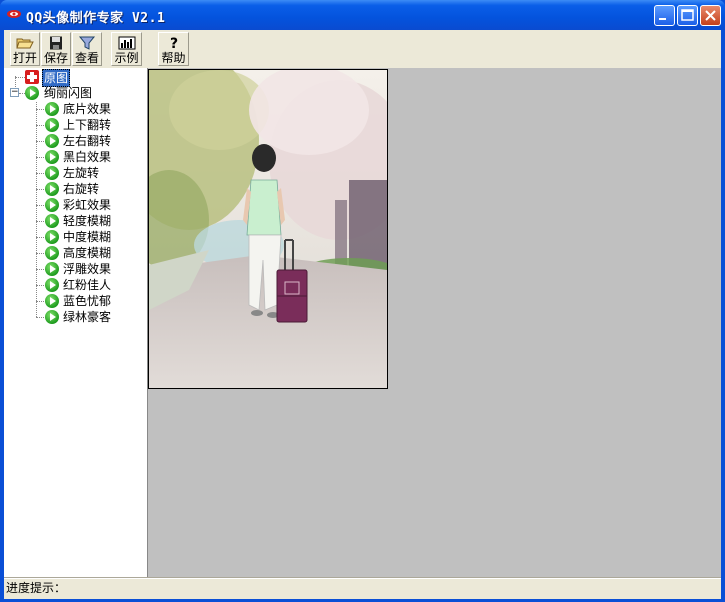 The height and width of the screenshot is (602, 725). I want to click on tree-node-effect-label: 轻度模糊, so click(87, 221).